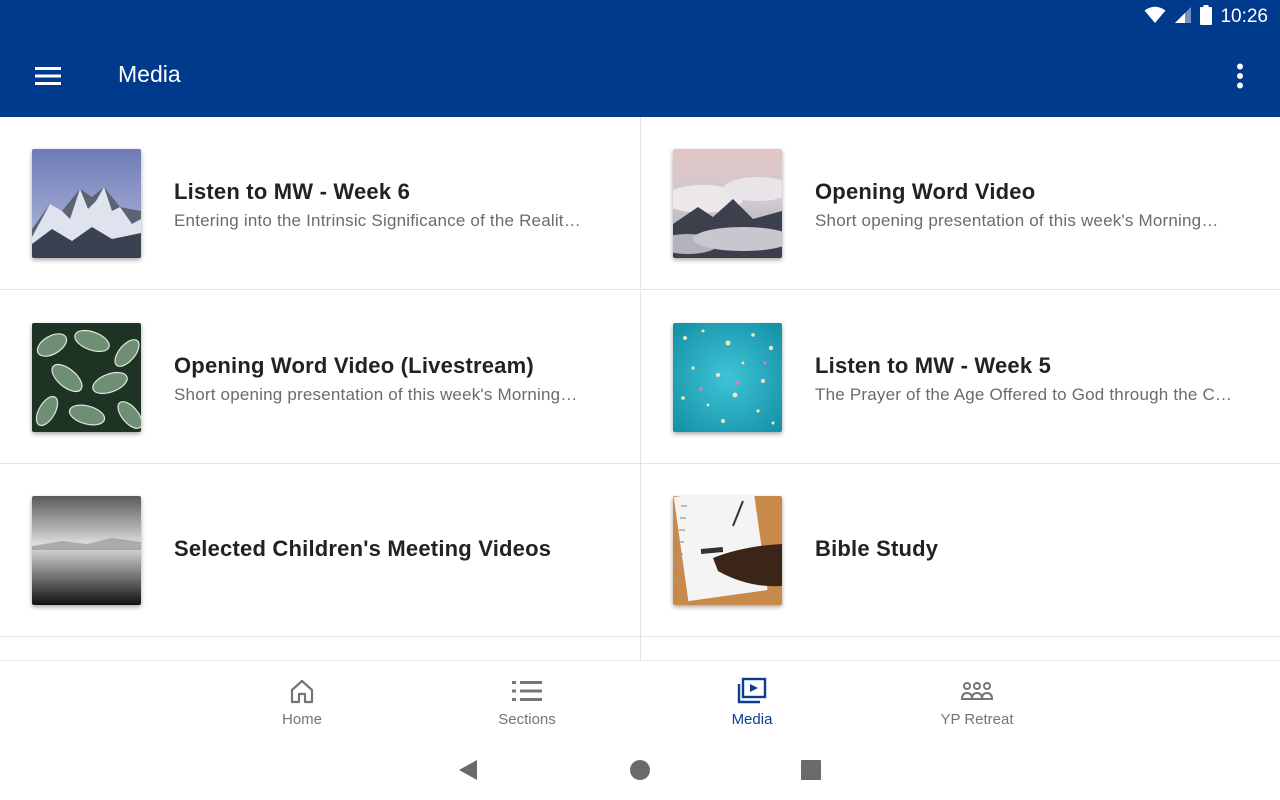 This screenshot has width=1280, height=800. I want to click on nav-yp-retreat: YP Retreat, so click(977, 701).